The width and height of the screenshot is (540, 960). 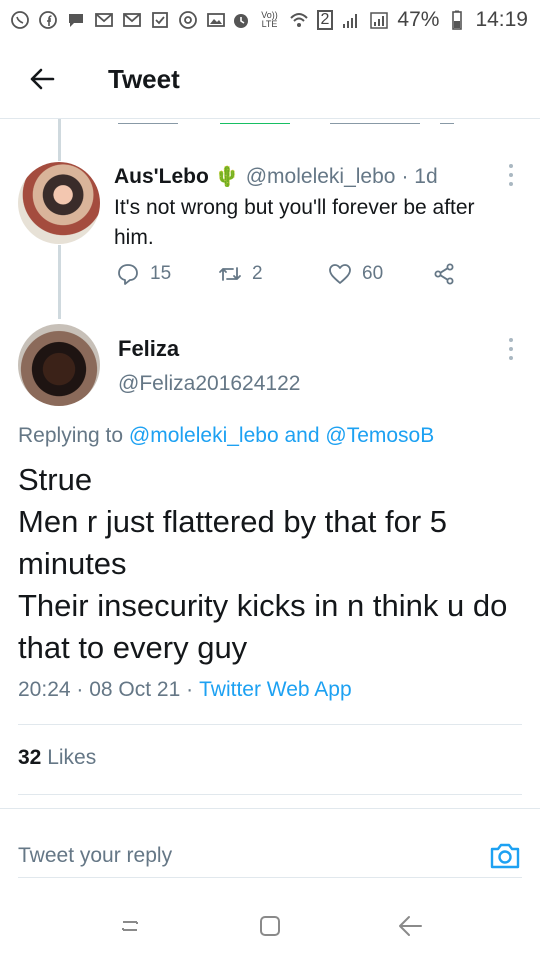 What do you see at coordinates (302, 435) in the screenshot?
I see `replying-and: and` at bounding box center [302, 435].